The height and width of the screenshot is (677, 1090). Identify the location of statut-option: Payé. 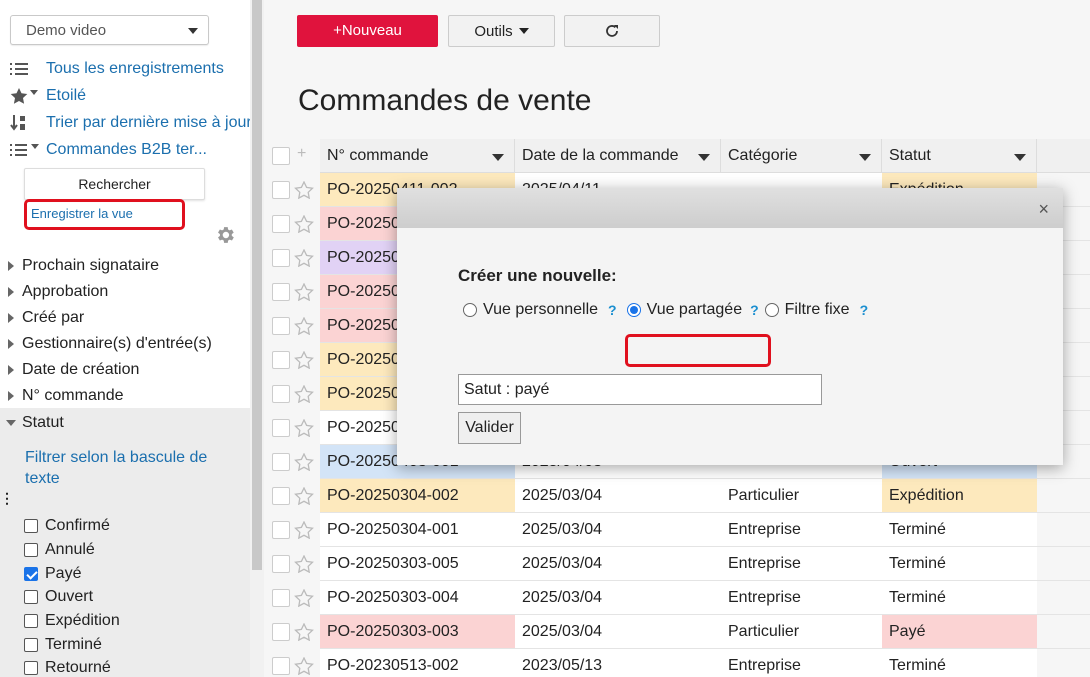
(52, 574).